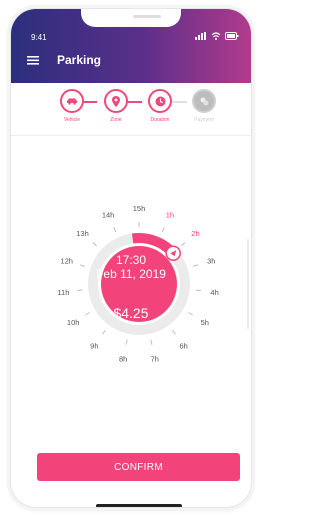 This screenshot has width=320, height=515. I want to click on hour-label: 13h, so click(82, 233).